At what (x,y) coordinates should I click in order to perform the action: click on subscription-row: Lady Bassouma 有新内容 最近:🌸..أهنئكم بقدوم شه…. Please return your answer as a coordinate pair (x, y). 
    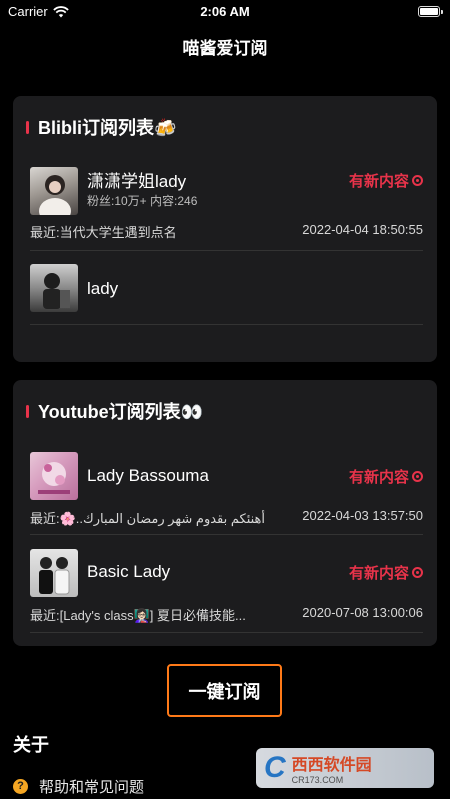
    Looking at the image, I should click on (226, 488).